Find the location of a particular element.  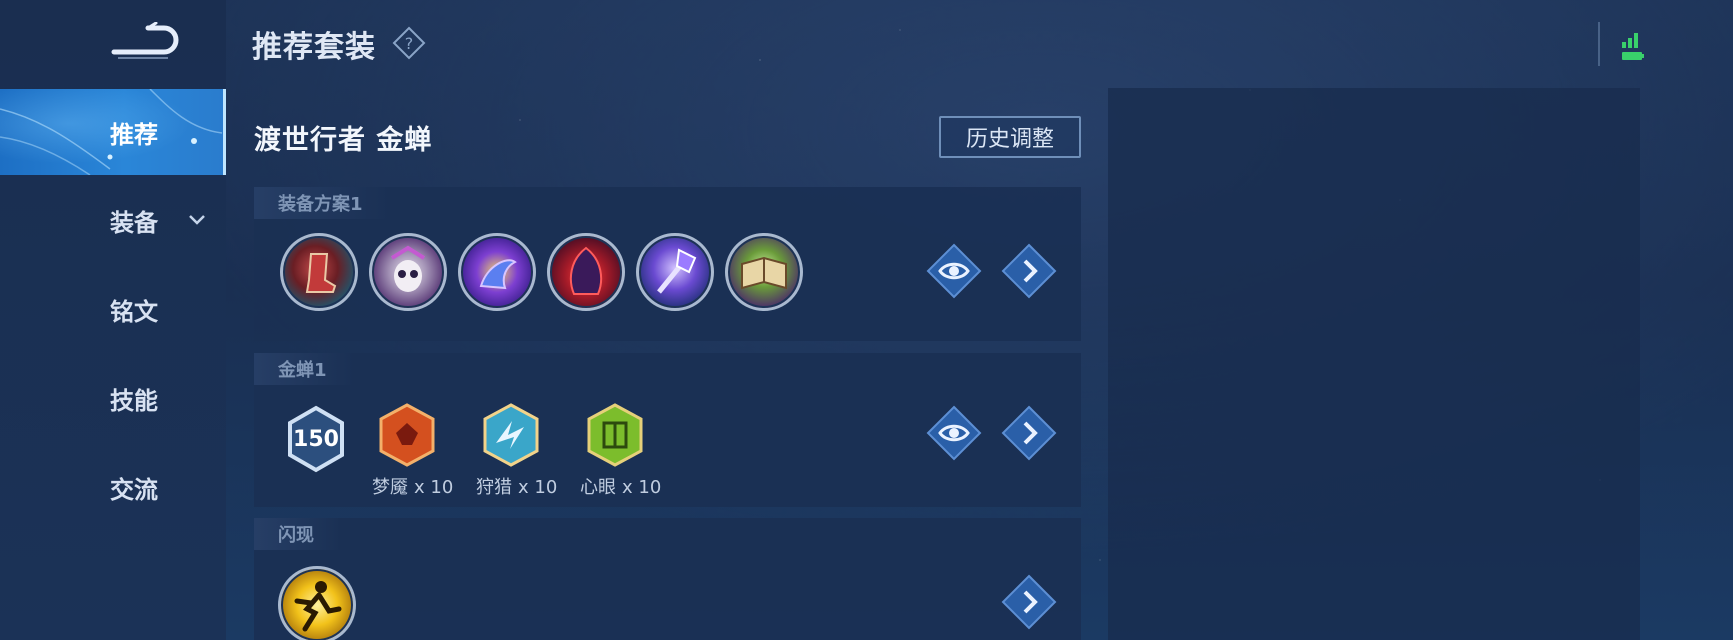

sidebar-item-label: 装备 is located at coordinates (134, 222).